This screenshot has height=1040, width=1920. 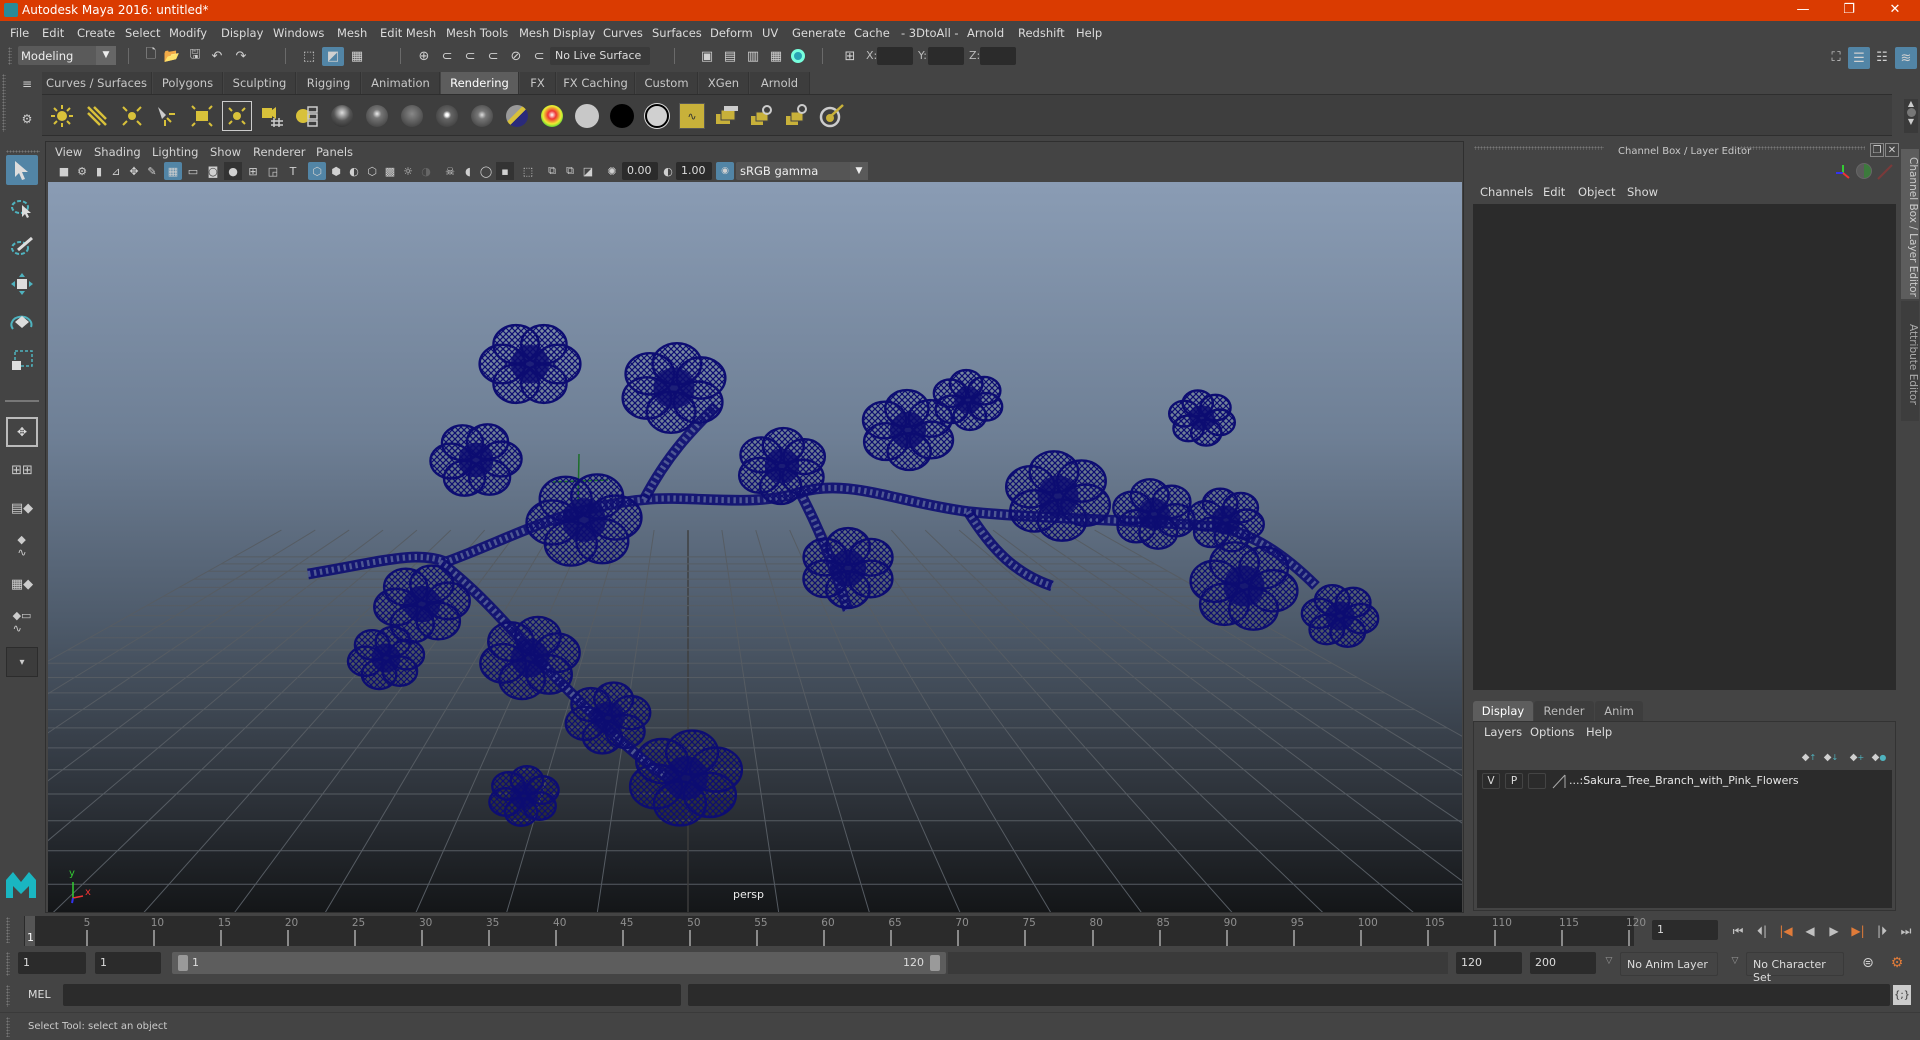 I want to click on anisotropic-material-icon, so click(x=342, y=116).